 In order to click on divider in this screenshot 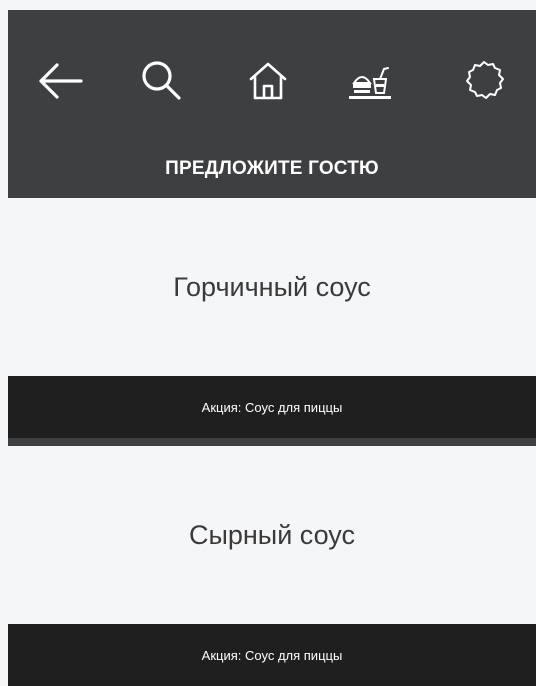, I will do `click(272, 442)`.